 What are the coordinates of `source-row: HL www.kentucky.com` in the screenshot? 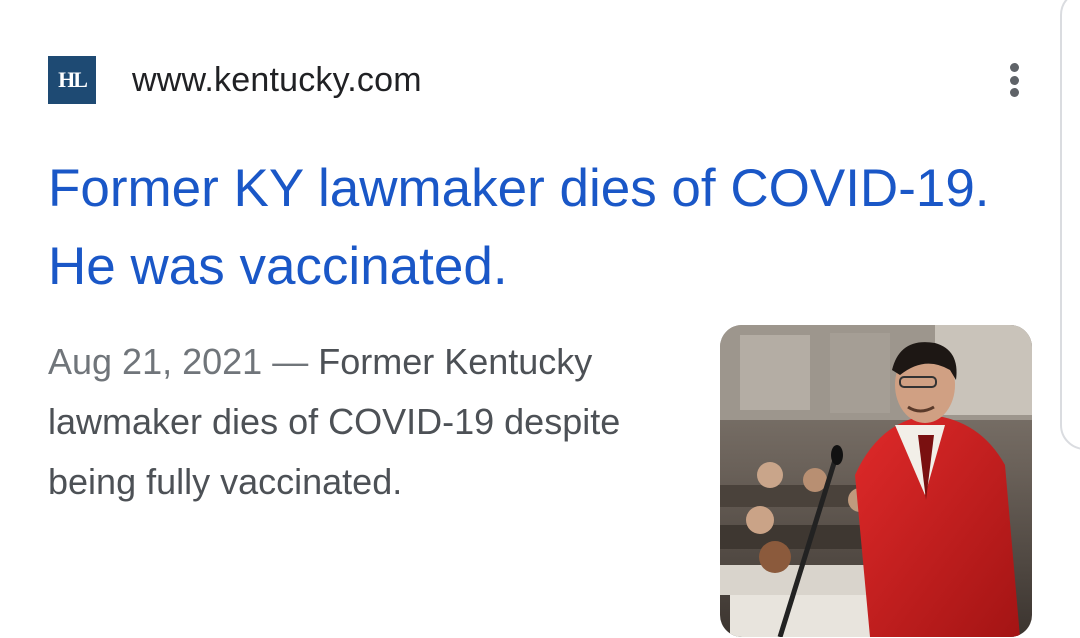 It's located at (235, 80).